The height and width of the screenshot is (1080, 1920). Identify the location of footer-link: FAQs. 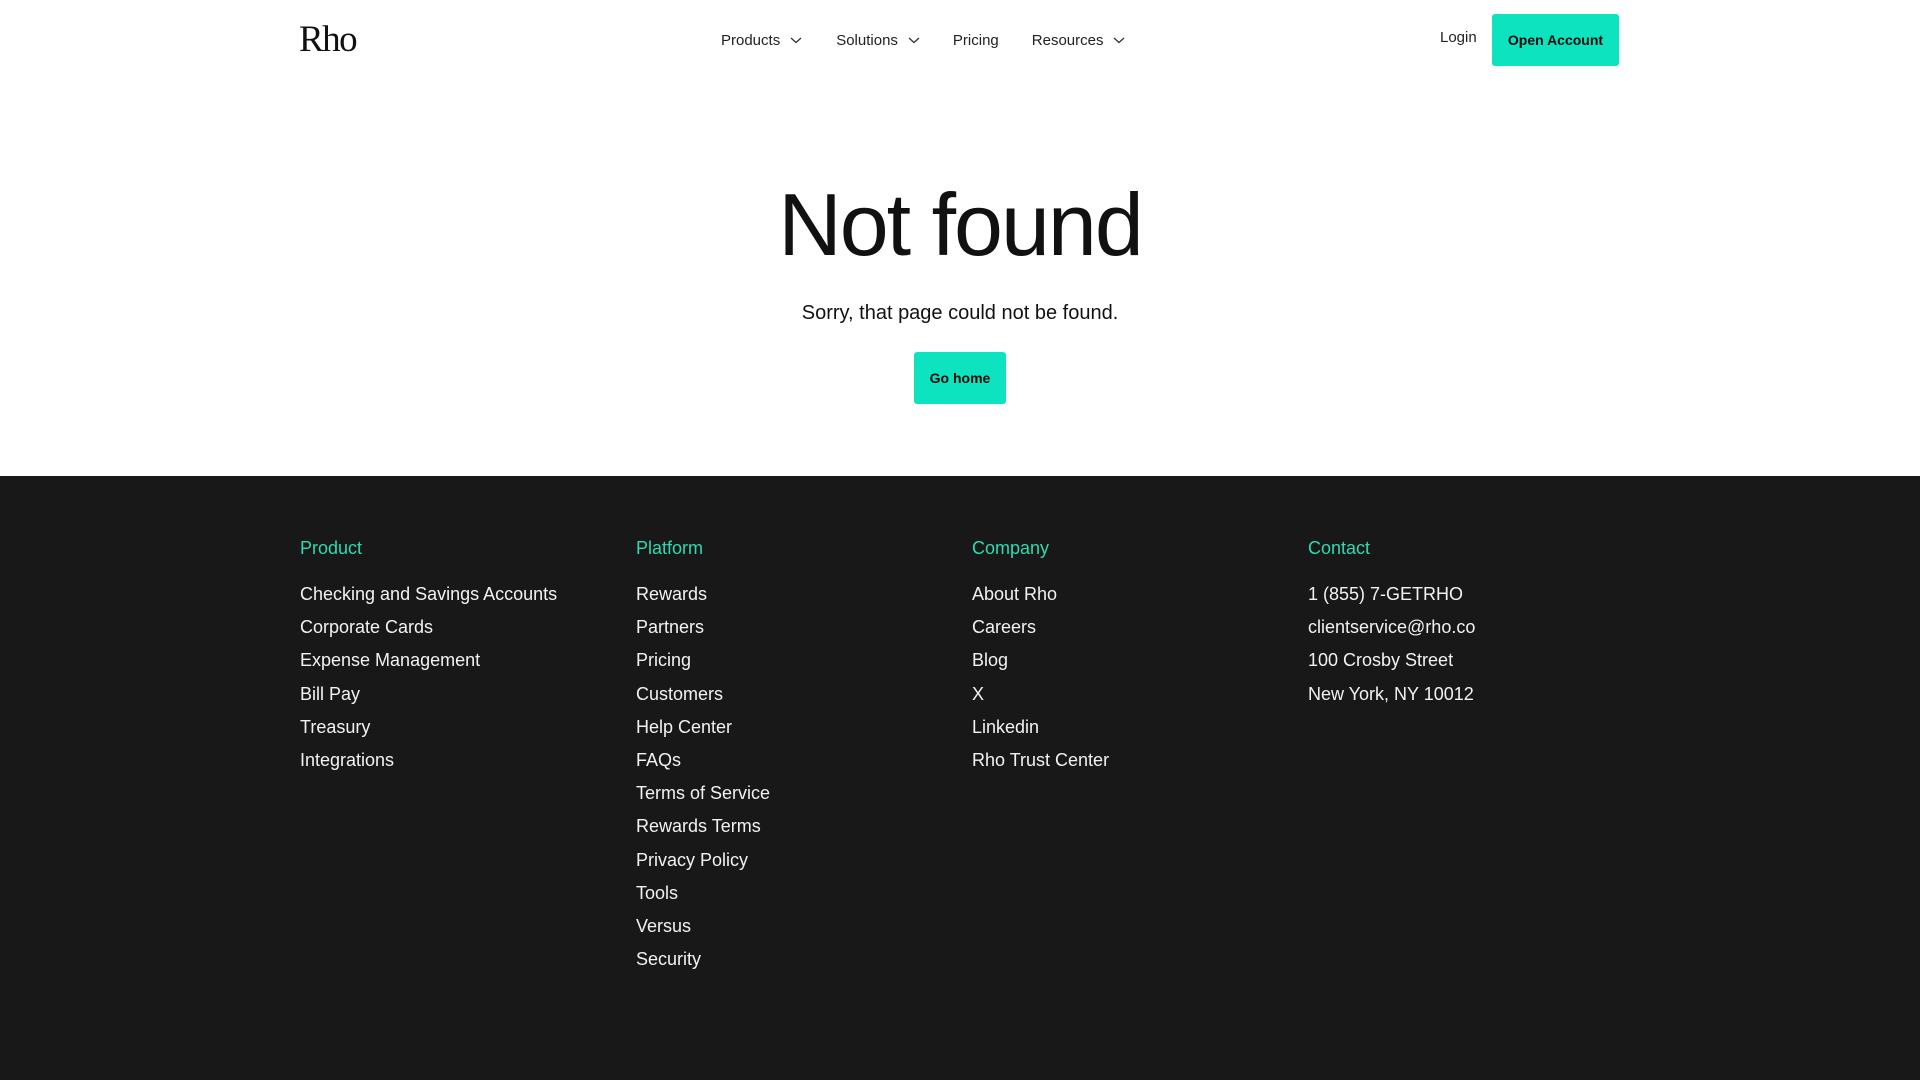
(703, 760).